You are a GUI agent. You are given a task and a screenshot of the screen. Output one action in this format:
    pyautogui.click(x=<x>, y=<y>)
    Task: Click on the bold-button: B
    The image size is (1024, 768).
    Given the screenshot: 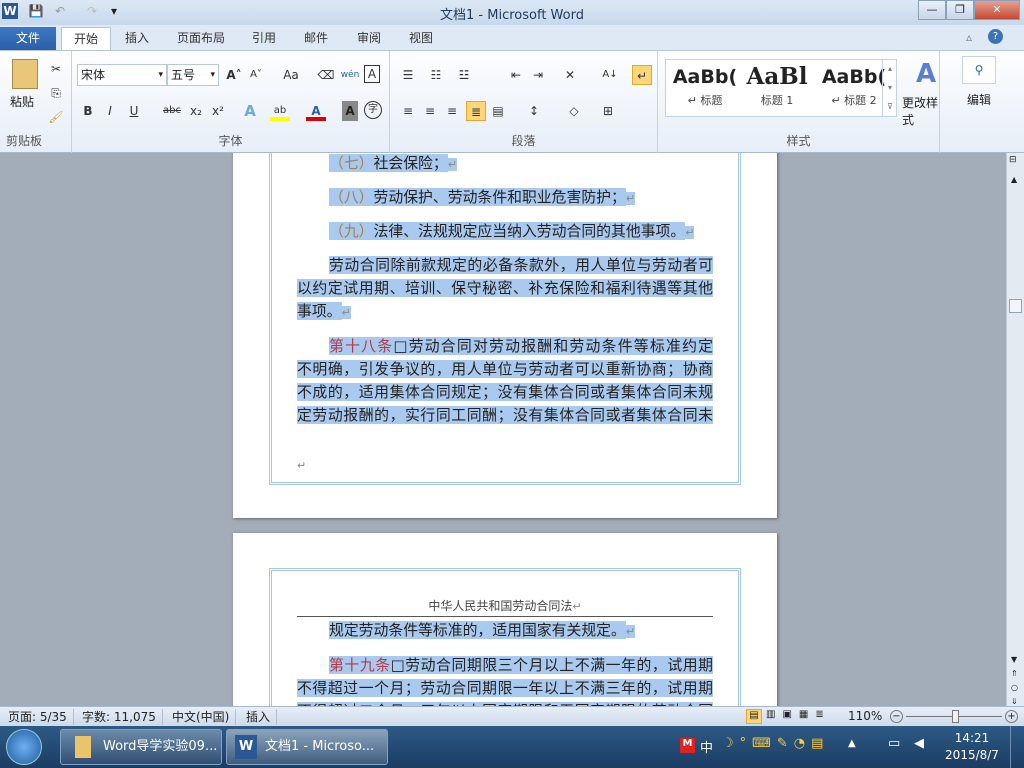 What is the action you would take?
    pyautogui.click(x=88, y=111)
    